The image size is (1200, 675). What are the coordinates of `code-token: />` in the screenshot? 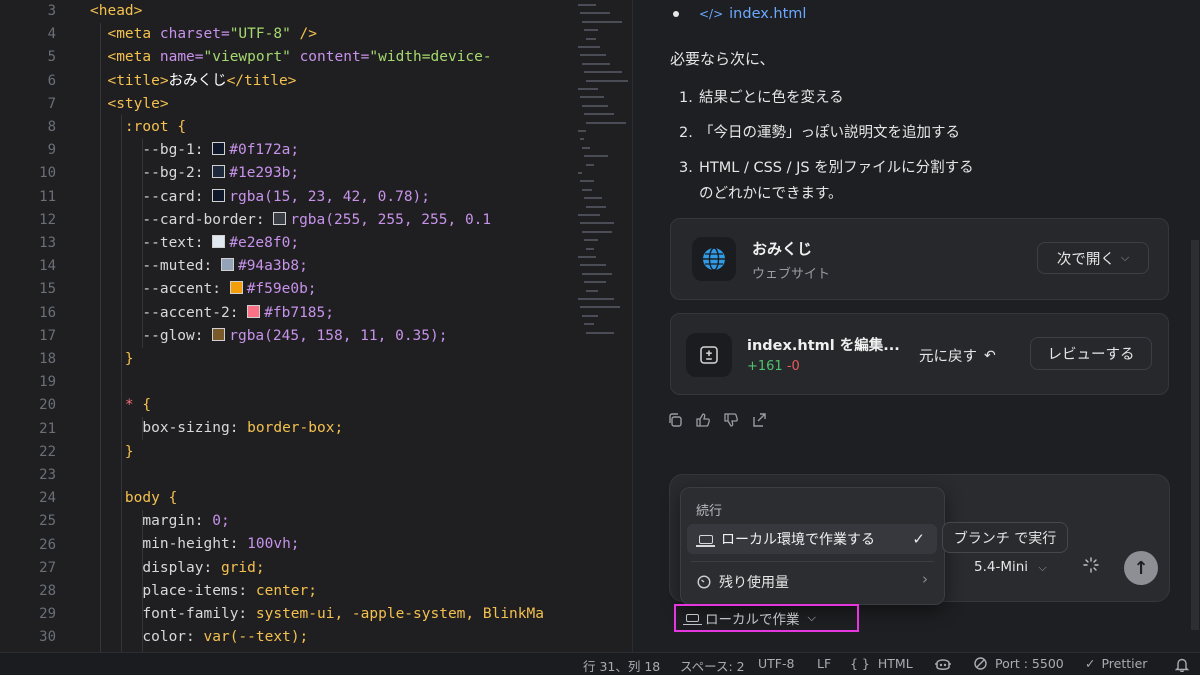 It's located at (304, 34).